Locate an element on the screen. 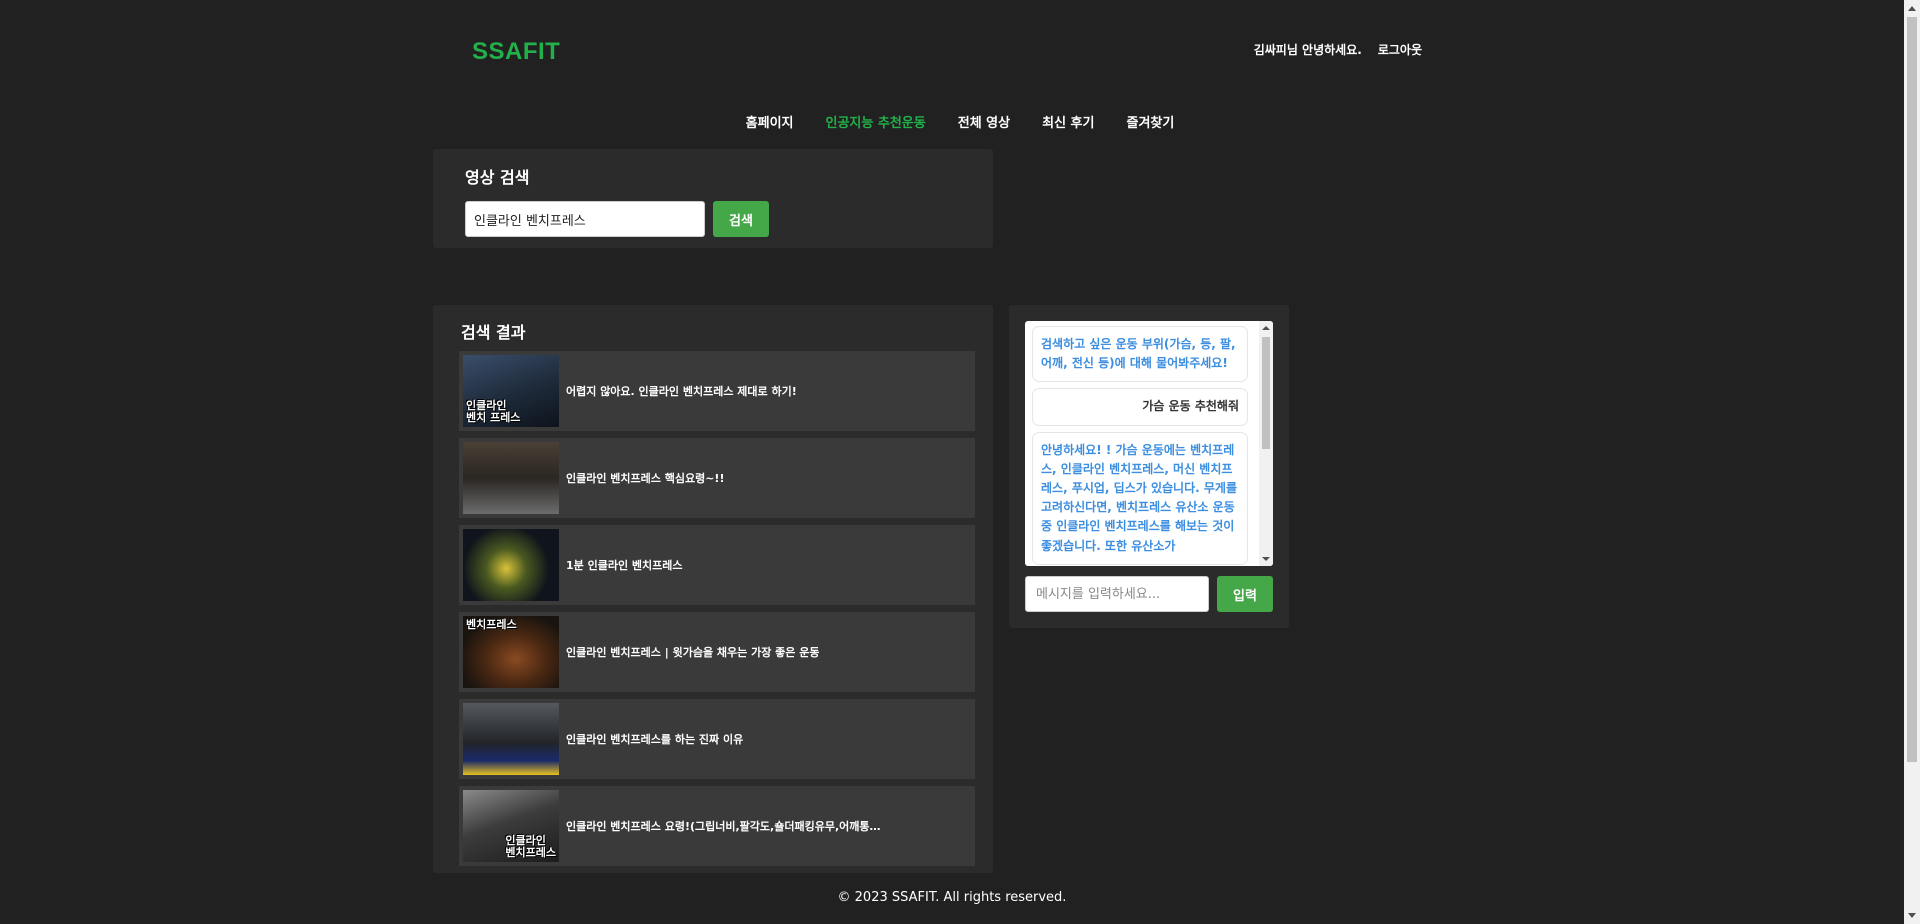 The height and width of the screenshot is (924, 1920). result-item: 인클라인 벤치프레스를 하는 진짜 이유 is located at coordinates (717, 739).